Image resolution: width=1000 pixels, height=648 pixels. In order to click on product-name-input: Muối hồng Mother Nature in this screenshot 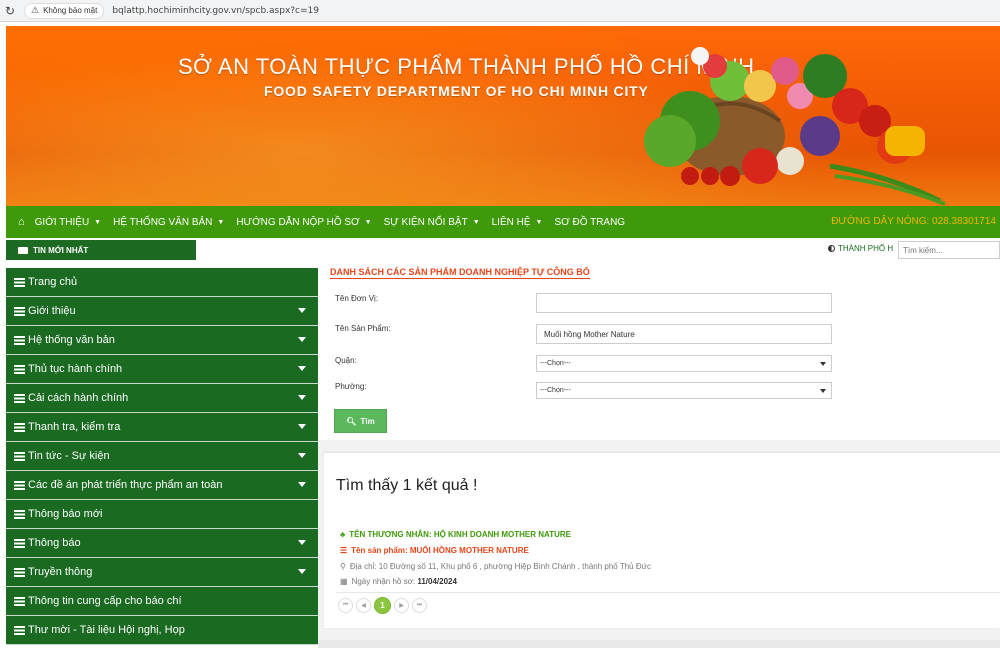, I will do `click(684, 334)`.